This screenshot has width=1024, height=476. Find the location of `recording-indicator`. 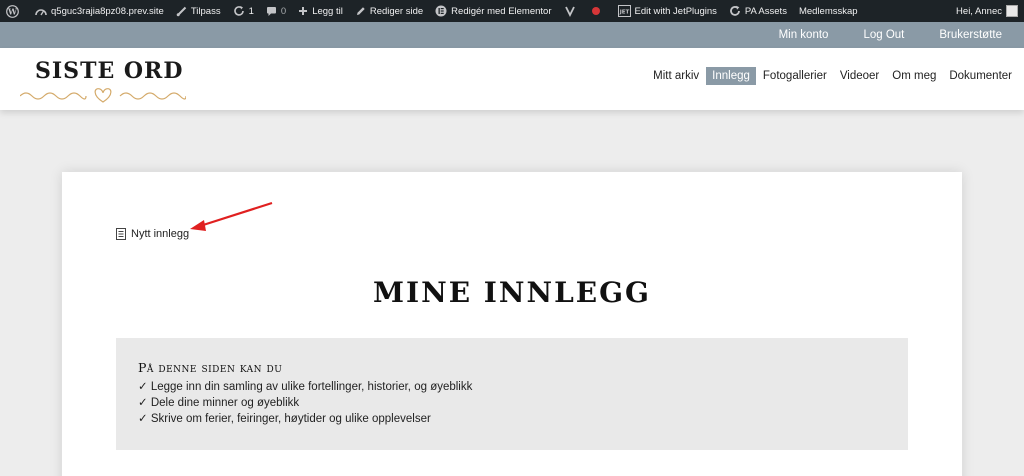

recording-indicator is located at coordinates (596, 11).